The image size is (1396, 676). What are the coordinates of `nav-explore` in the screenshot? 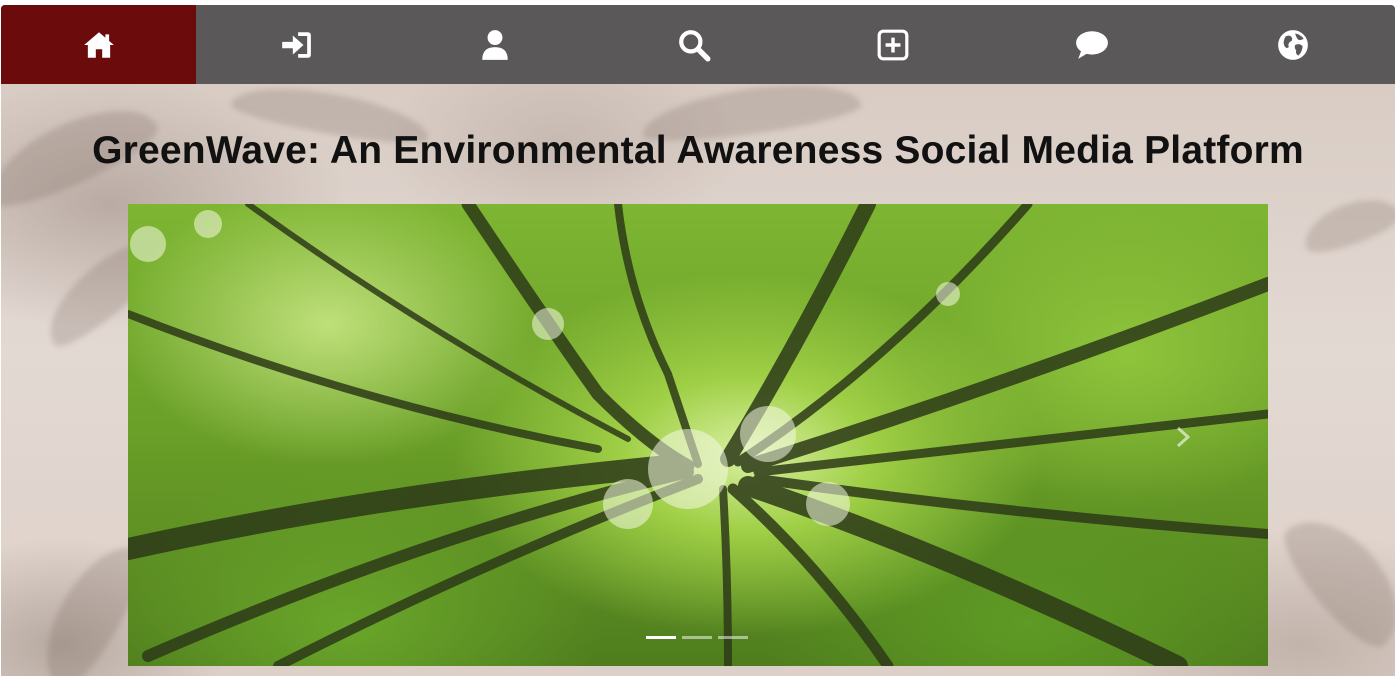 It's located at (1293, 44).